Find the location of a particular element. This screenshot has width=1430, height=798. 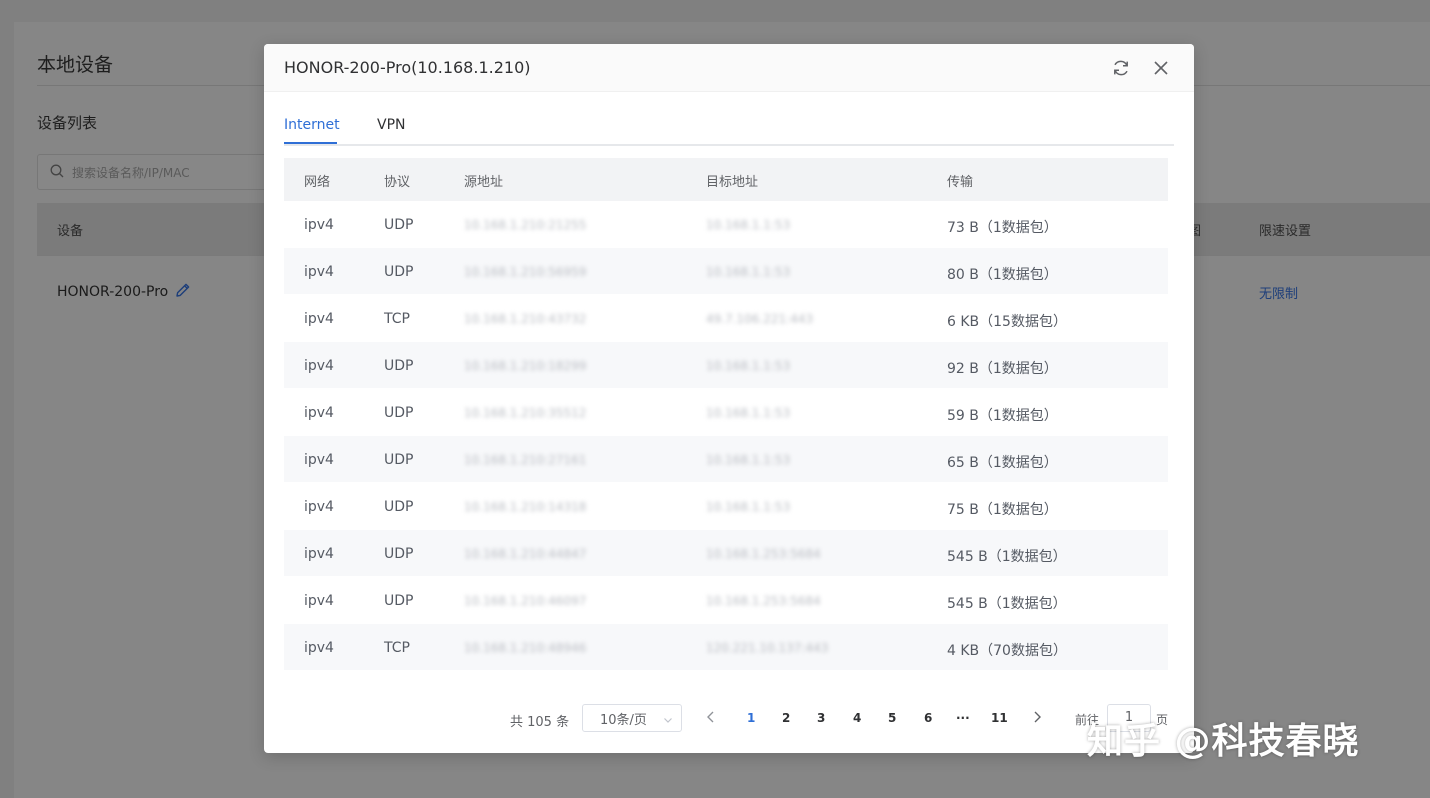

cell-source: 10.168.1.210:56959 is located at coordinates (525, 272).